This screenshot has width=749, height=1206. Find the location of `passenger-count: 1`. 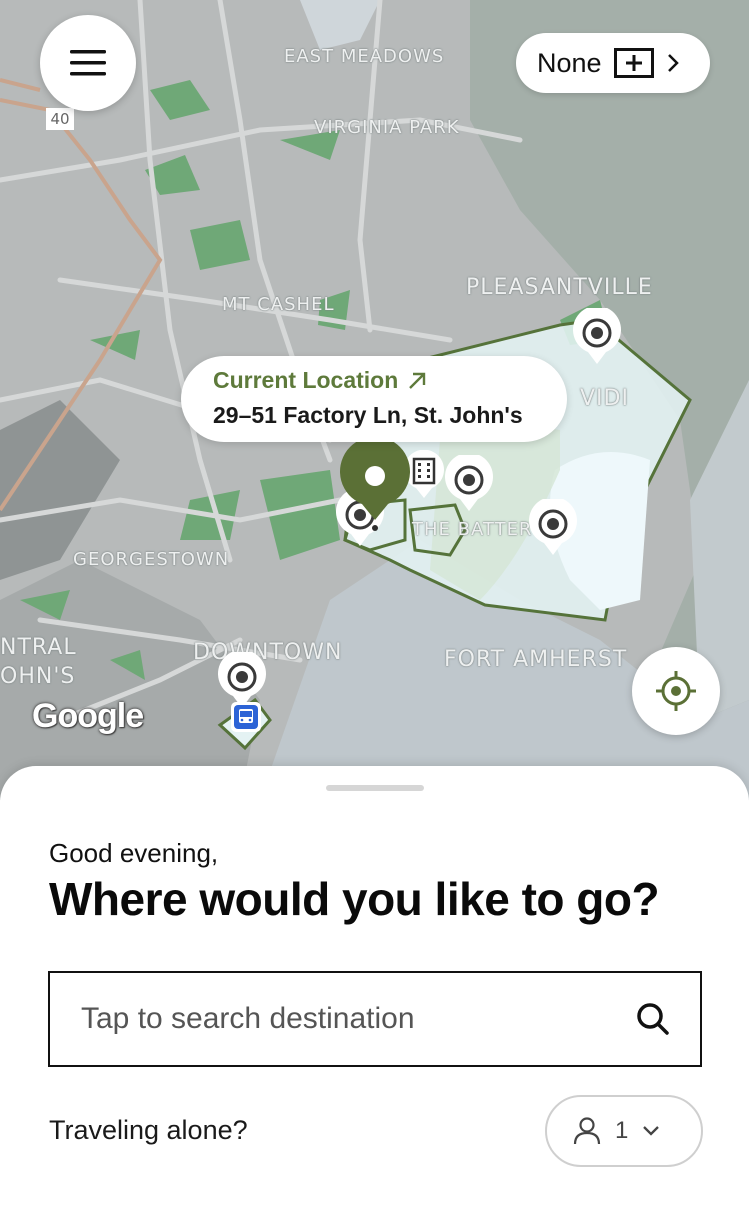

passenger-count: 1 is located at coordinates (622, 1130).